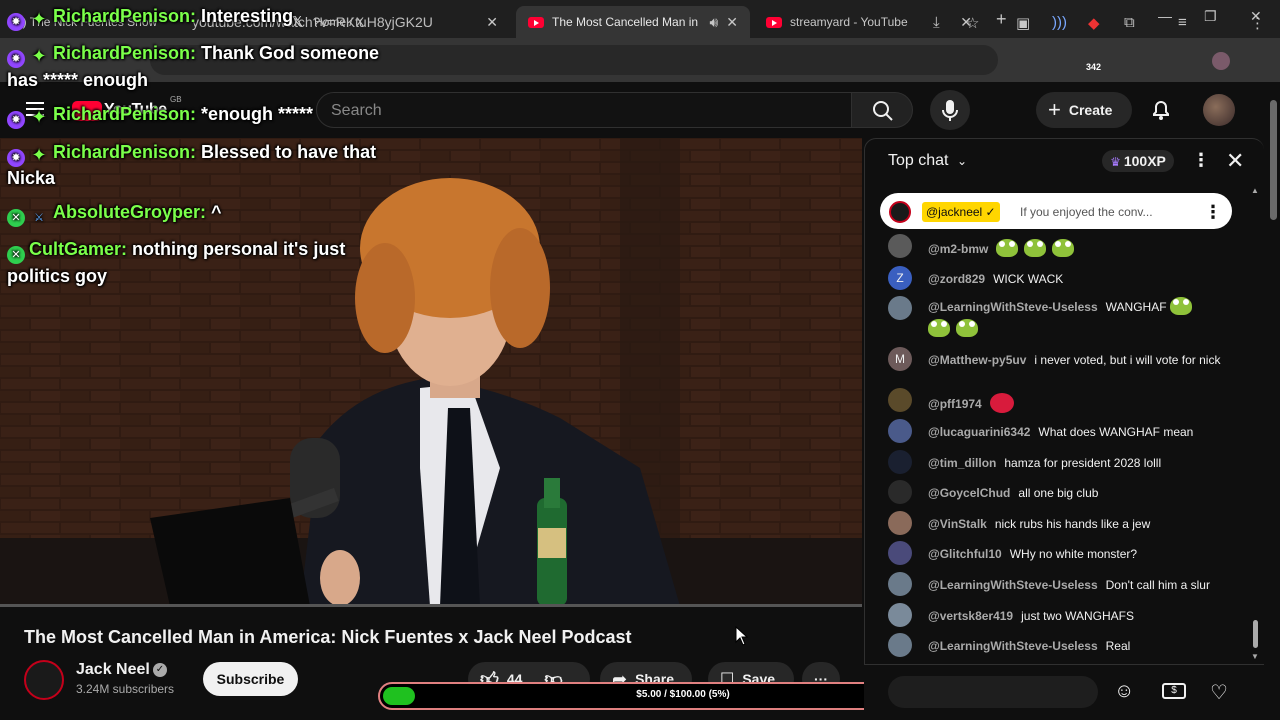 This screenshot has height=720, width=1280. I want to click on tab-most-cancelled-man: The Most Cancelled Man in 🔊︎ ✕, so click(633, 22).